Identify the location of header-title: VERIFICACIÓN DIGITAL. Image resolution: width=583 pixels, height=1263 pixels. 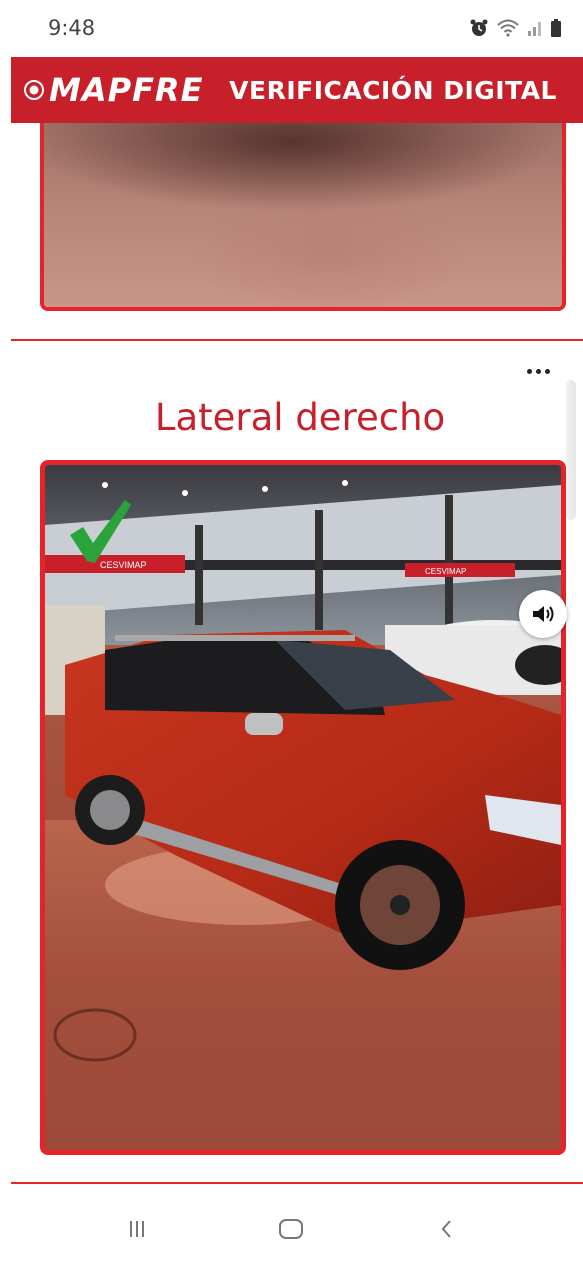
(393, 90).